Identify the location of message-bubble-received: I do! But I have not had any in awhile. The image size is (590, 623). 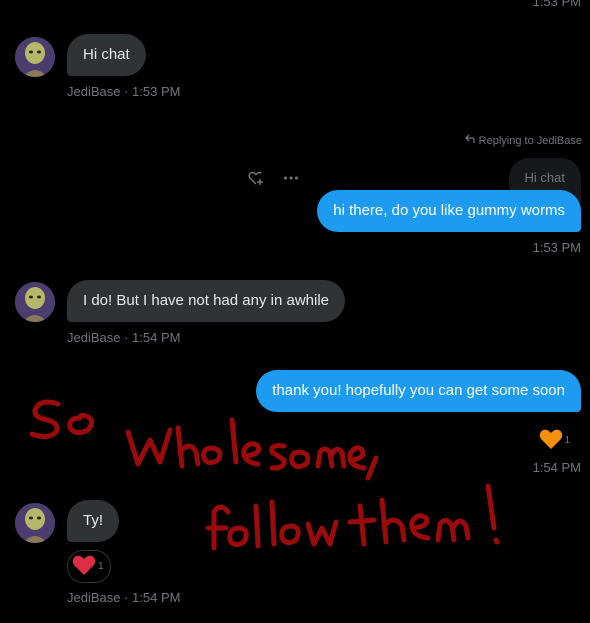
(206, 301).